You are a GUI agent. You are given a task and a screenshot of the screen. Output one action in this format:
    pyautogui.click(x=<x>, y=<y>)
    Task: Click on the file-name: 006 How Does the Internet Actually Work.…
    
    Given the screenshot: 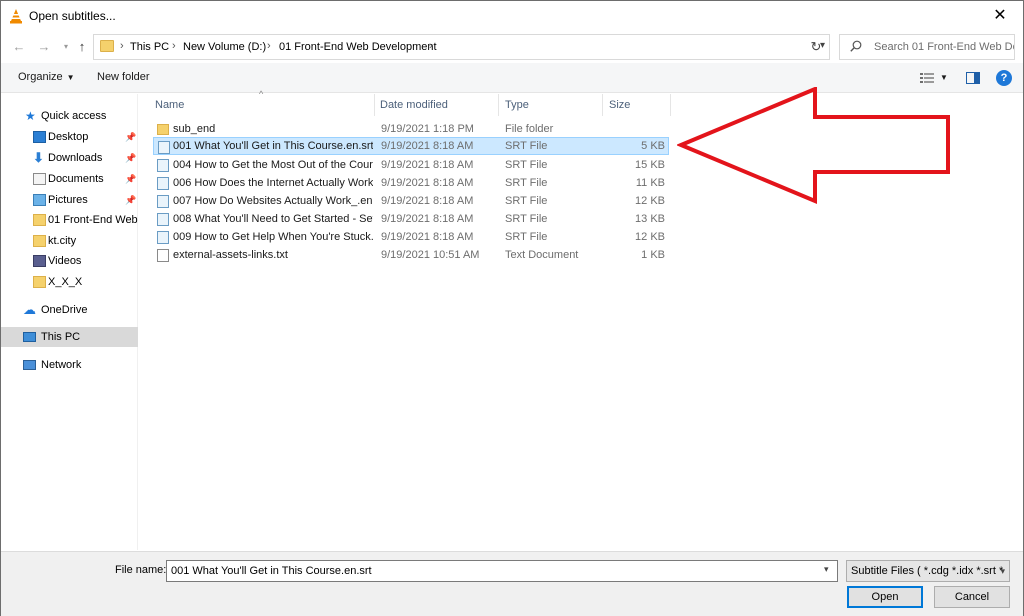 What is the action you would take?
    pyautogui.click(x=273, y=183)
    